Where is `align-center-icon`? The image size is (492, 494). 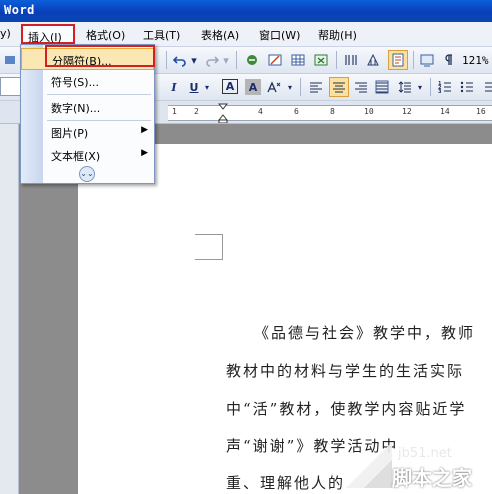
align-center-icon is located at coordinates (339, 87).